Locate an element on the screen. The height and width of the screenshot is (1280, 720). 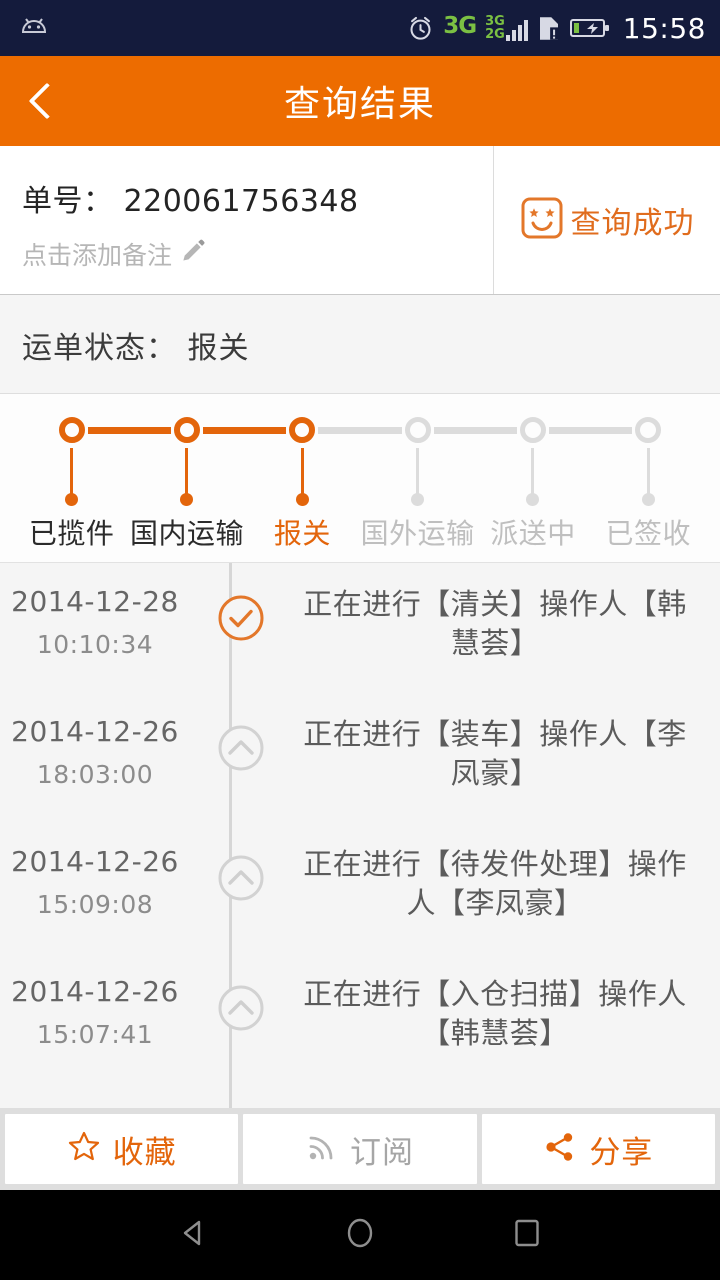
action-button-收藏: 收藏 is located at coordinates (122, 1149).